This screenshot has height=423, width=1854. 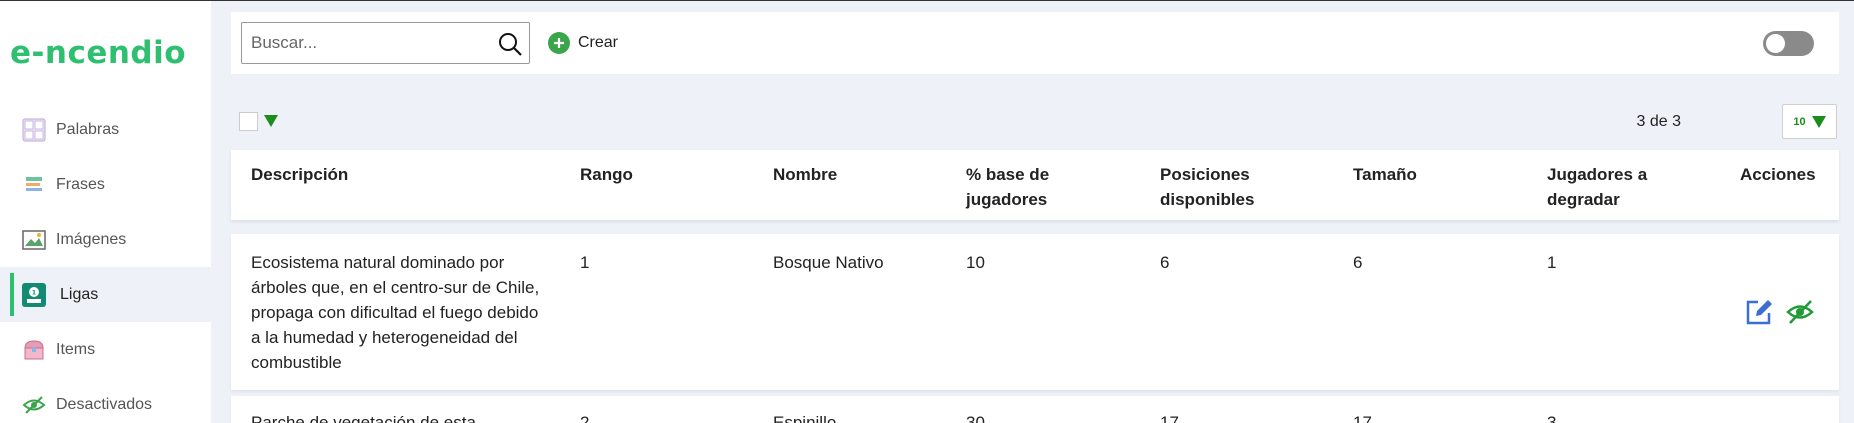 I want to click on column-header-nombre: Nombre, so click(x=805, y=174).